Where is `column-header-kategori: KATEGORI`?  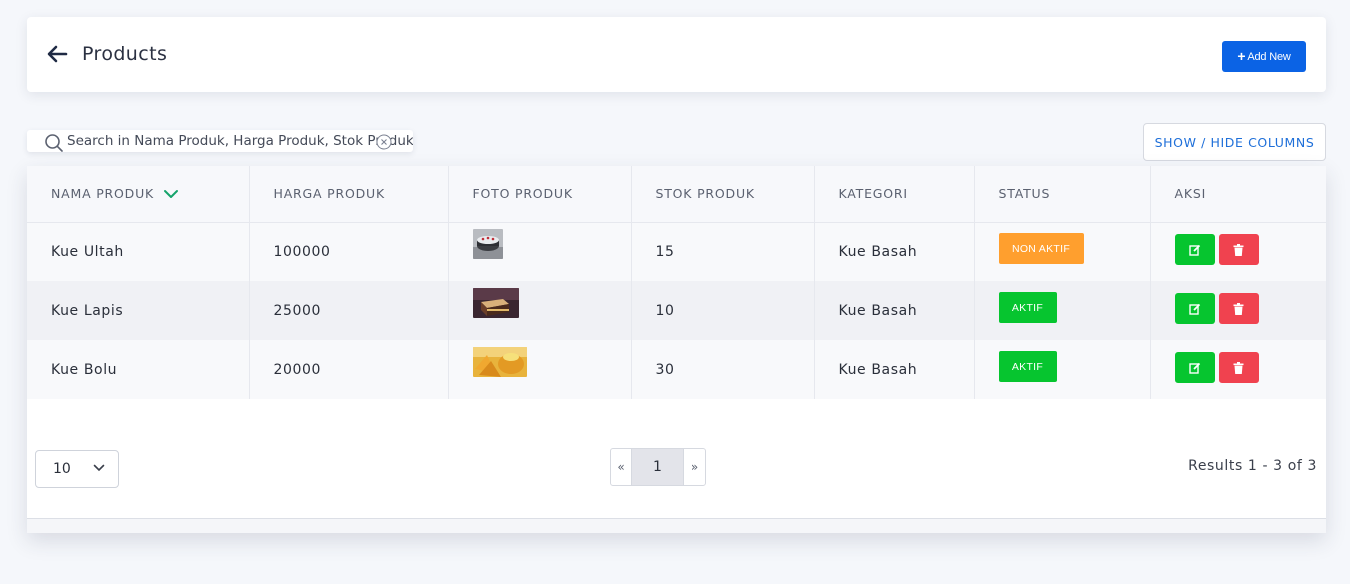 column-header-kategori: KATEGORI is located at coordinates (894, 194).